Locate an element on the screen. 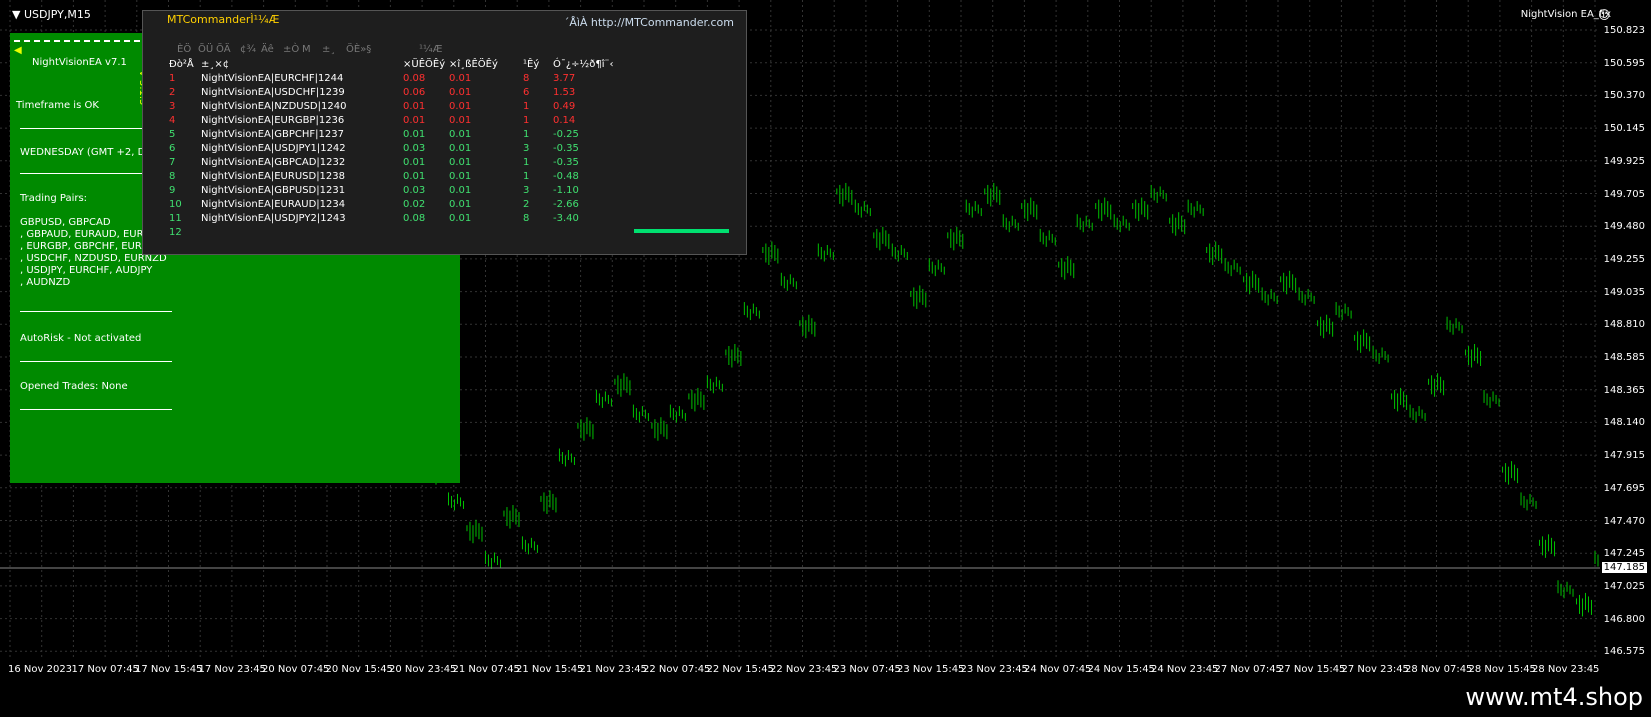  row-symbol: NightVisionEA|USDCHF|1239 is located at coordinates (273, 92).